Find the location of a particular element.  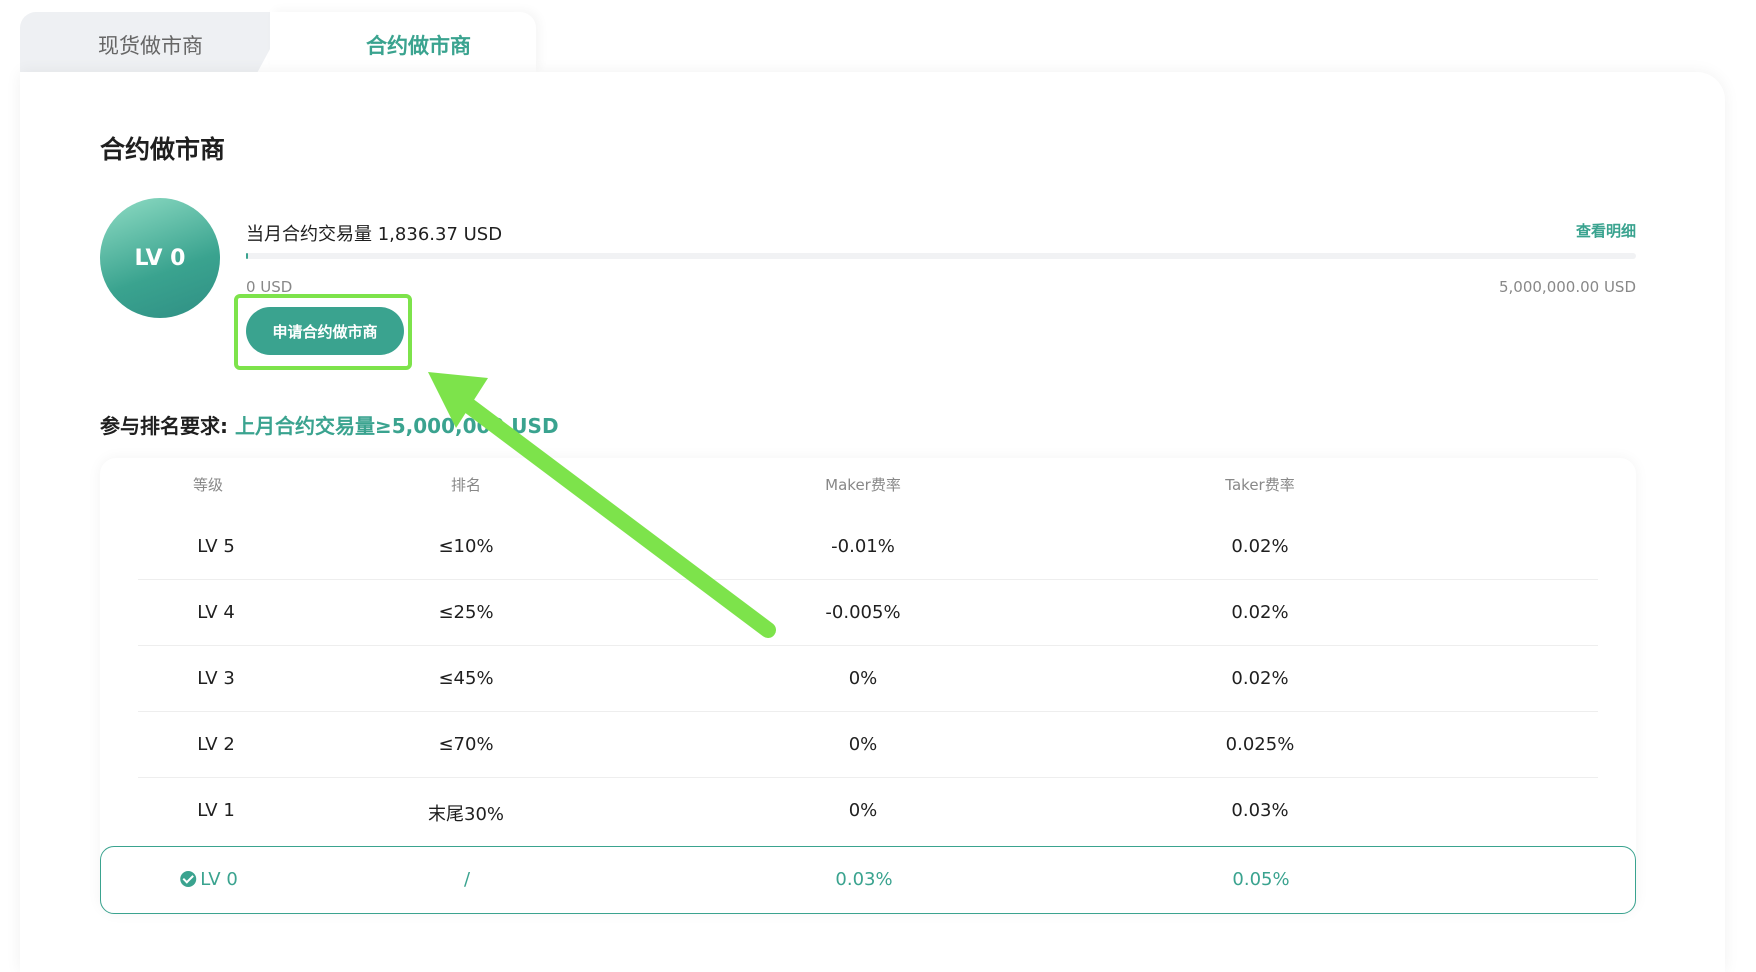

table-row: LV 1 末尾30% 0% 0.03% is located at coordinates (868, 811).